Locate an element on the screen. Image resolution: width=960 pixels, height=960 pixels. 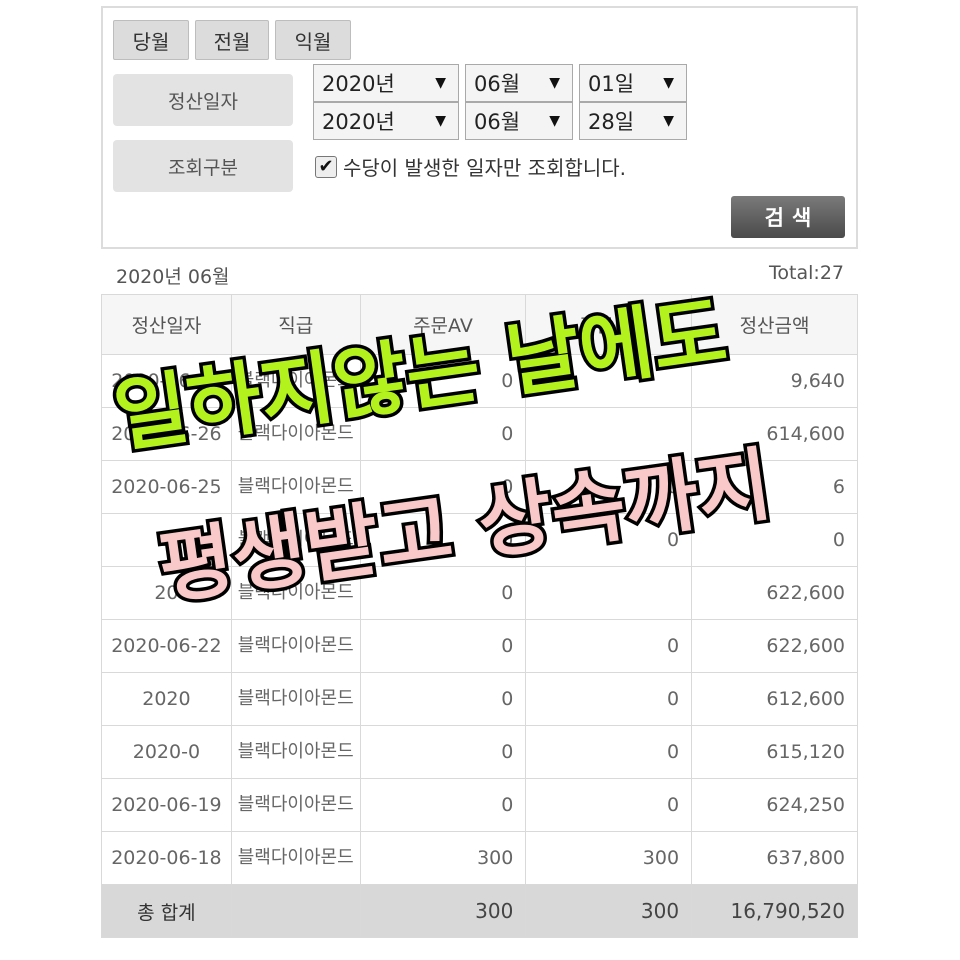
previous-month-button: 전월 is located at coordinates (232, 40).